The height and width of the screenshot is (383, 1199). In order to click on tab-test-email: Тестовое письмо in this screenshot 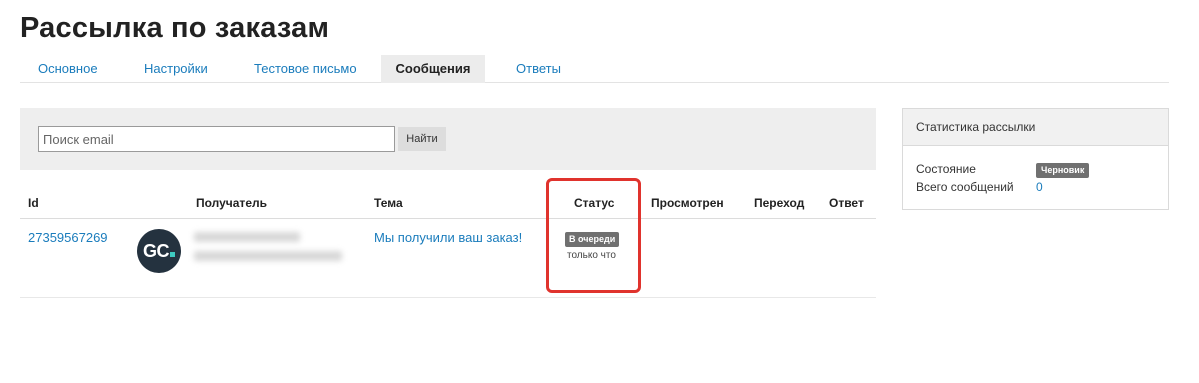, I will do `click(305, 69)`.